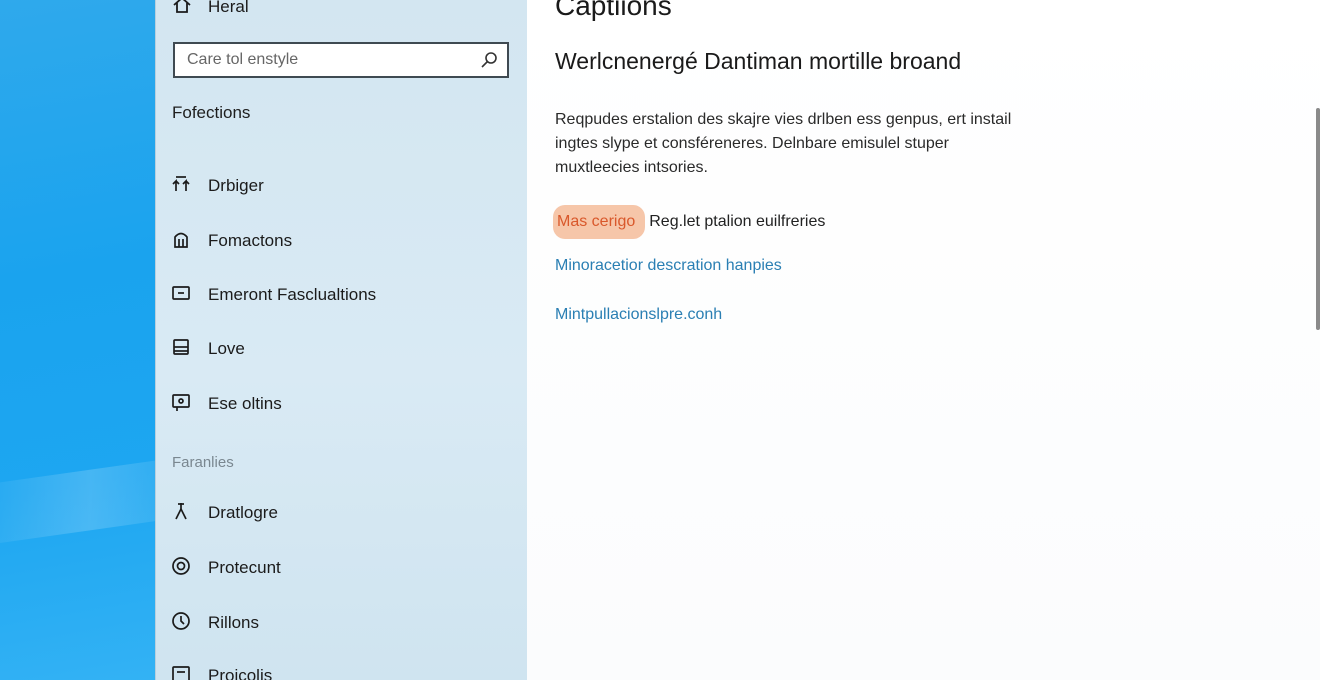 The width and height of the screenshot is (1320, 680). Describe the element at coordinates (737, 221) in the screenshot. I see `inline-text: Reg.let ptalion euilfreries` at that location.